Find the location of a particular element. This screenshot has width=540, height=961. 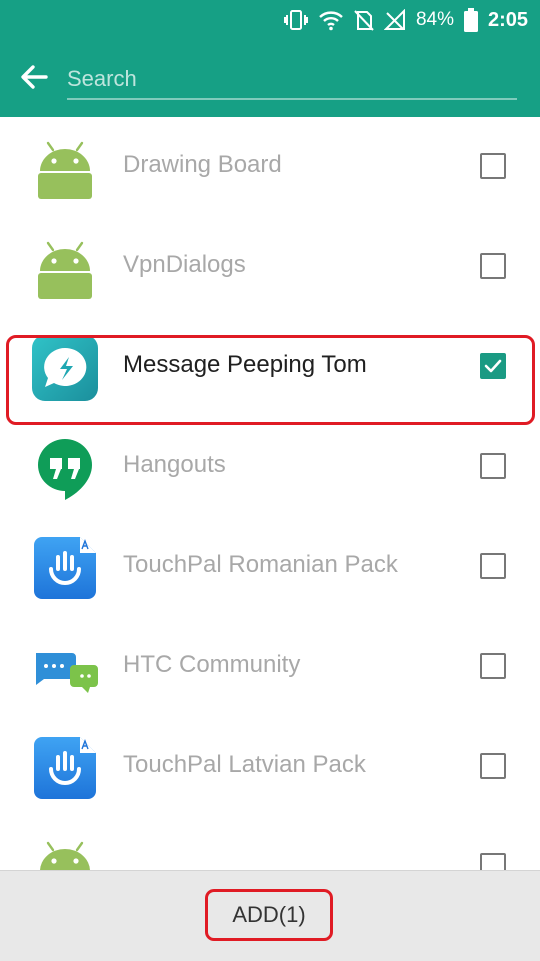

list-item-touchpal-romanian-pack: TouchPal Romanian Pack is located at coordinates (270, 567).